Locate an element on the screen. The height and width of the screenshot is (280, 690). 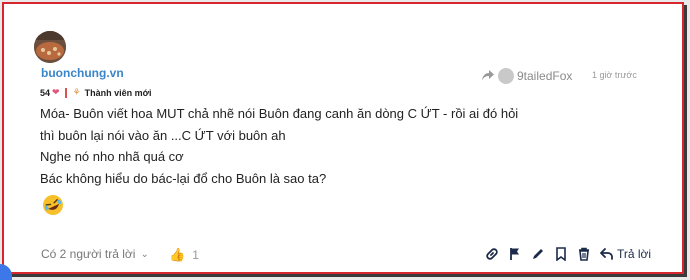
chevron-down-icon: ⌄ is located at coordinates (144, 254).